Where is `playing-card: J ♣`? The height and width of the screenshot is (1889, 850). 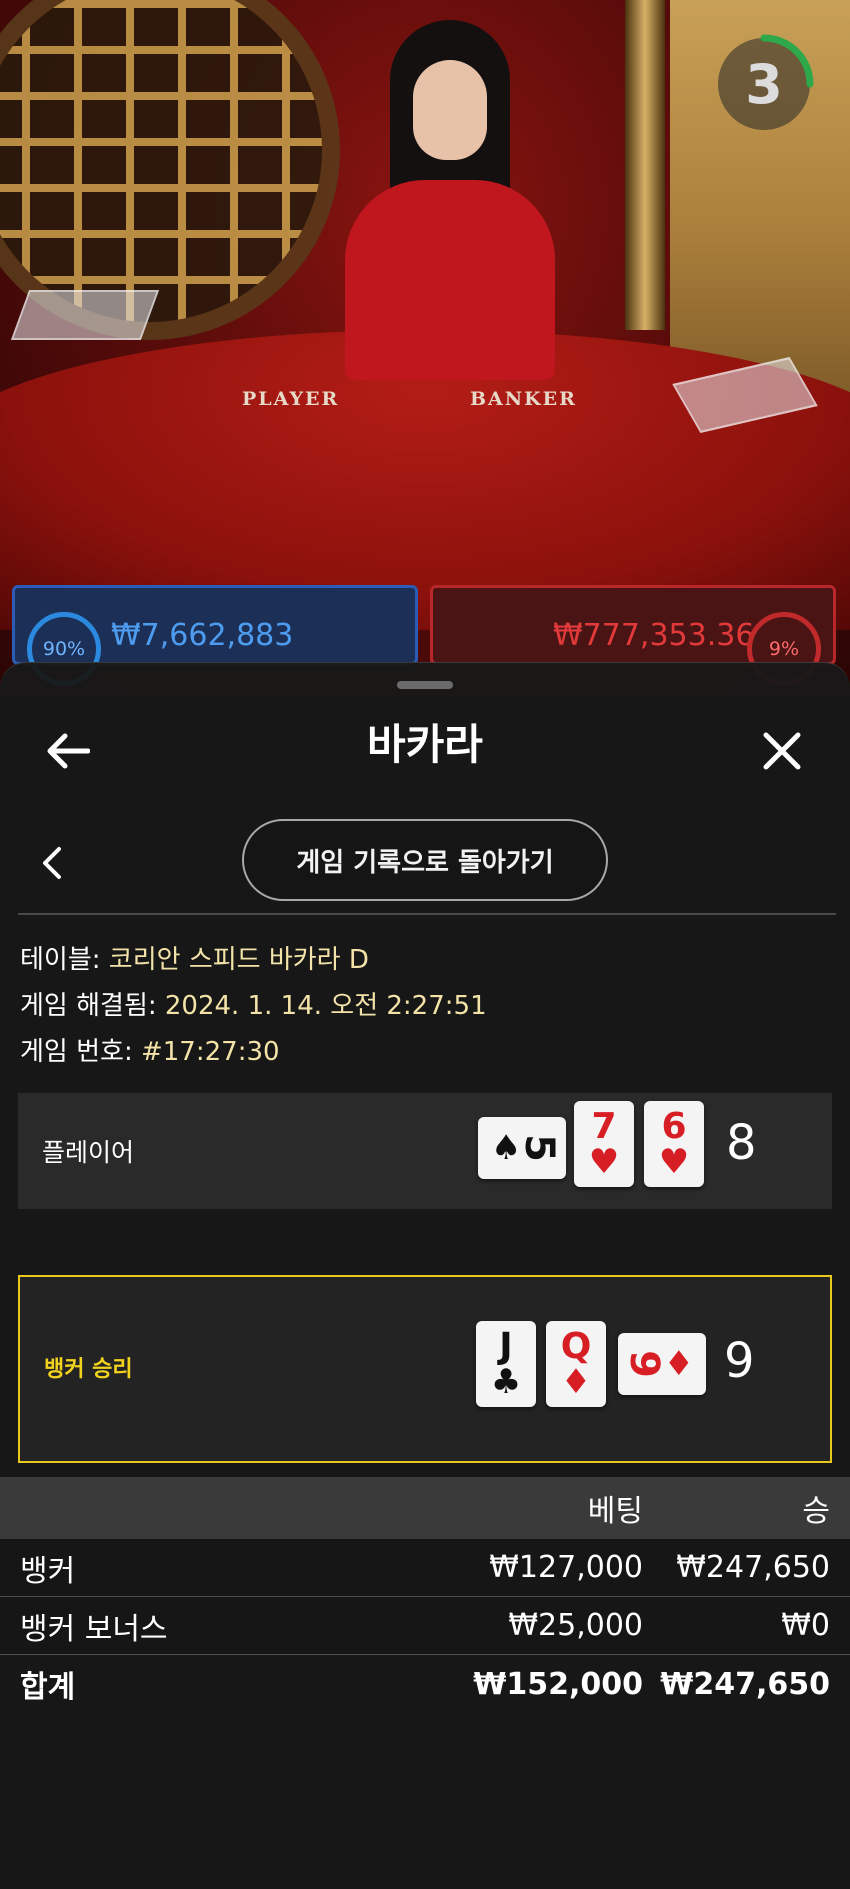
playing-card: J ♣ is located at coordinates (506, 1364).